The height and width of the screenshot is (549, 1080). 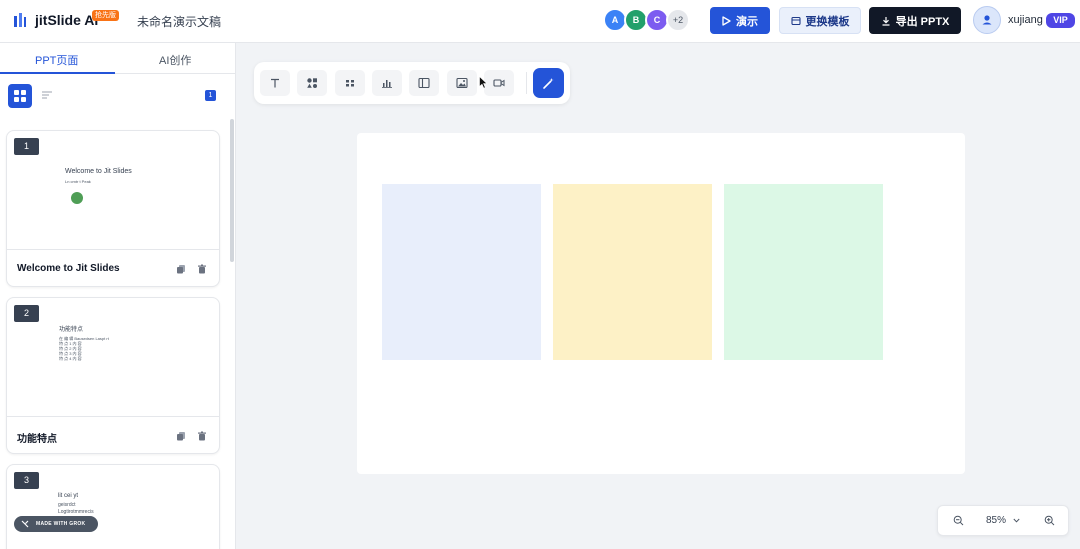 I want to click on made-with-grok-badge: MADE WITH GROK, so click(x=56, y=524).